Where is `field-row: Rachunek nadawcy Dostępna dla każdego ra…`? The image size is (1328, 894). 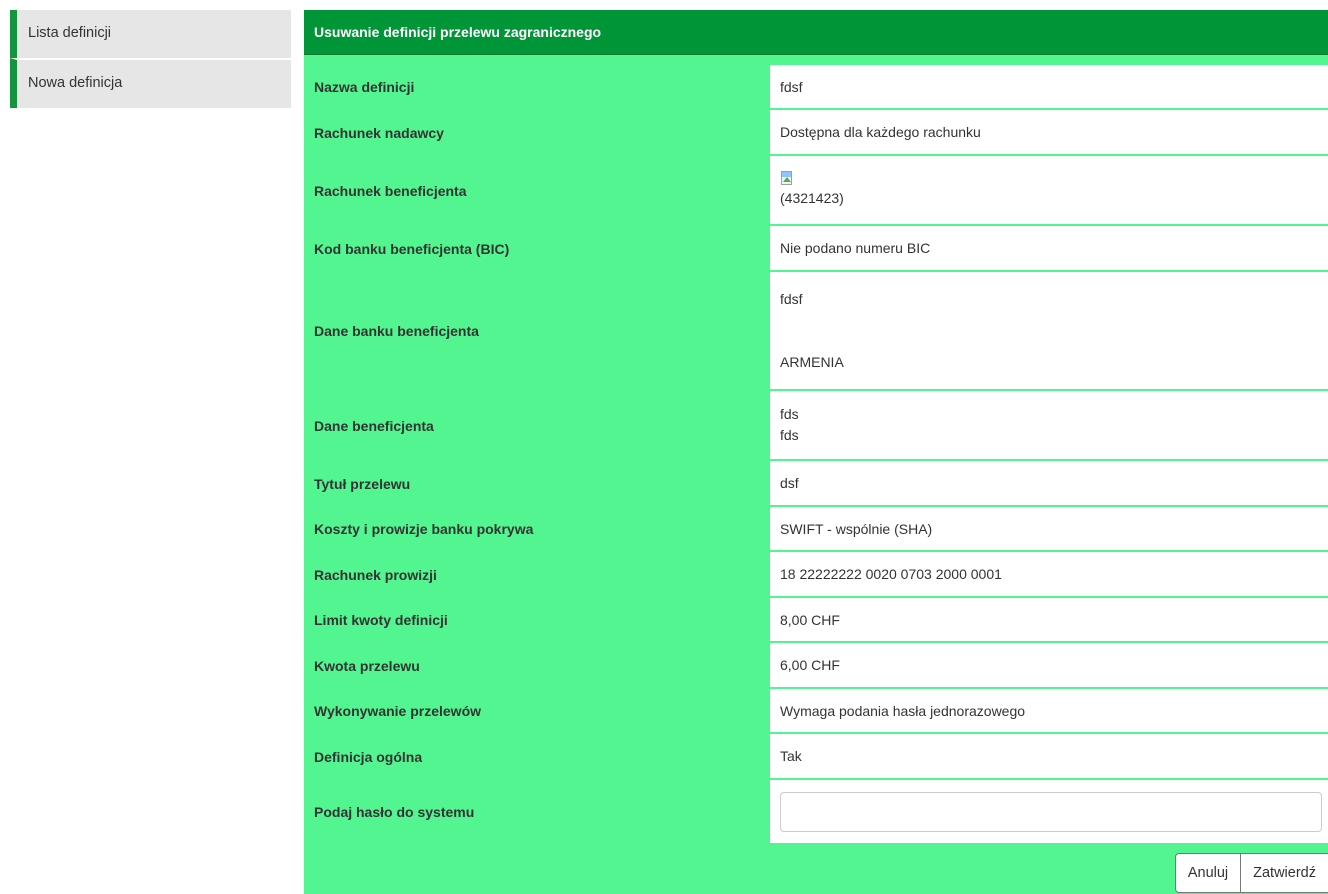 field-row: Rachunek nadawcy Dostępna dla każdego ra… is located at coordinates (816, 133).